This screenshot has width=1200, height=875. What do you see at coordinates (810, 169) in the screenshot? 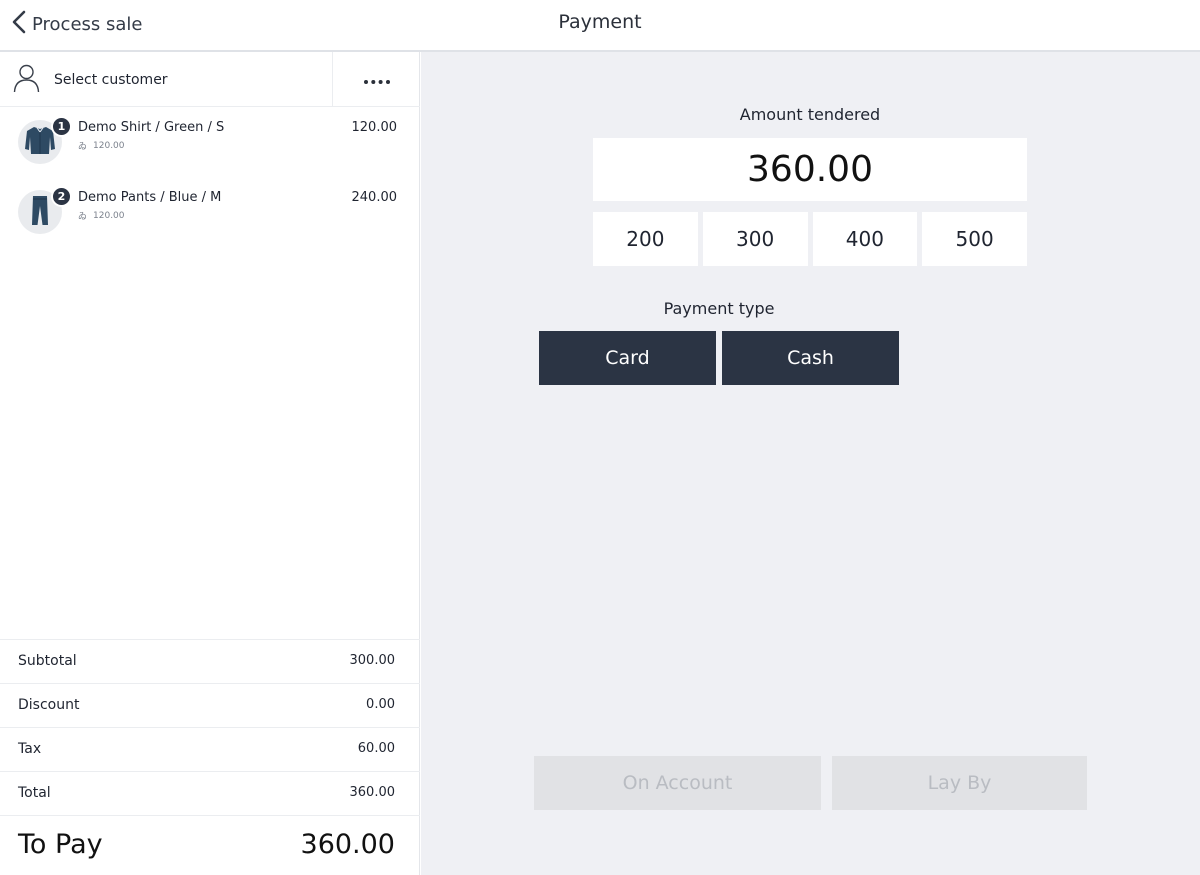
I see `amount-tendered-input` at bounding box center [810, 169].